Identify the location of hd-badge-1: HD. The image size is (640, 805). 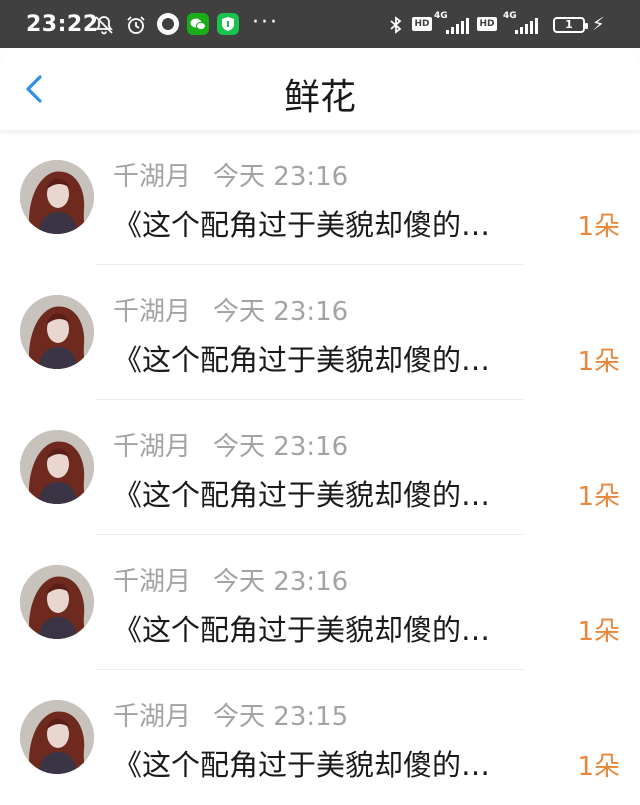
(422, 24).